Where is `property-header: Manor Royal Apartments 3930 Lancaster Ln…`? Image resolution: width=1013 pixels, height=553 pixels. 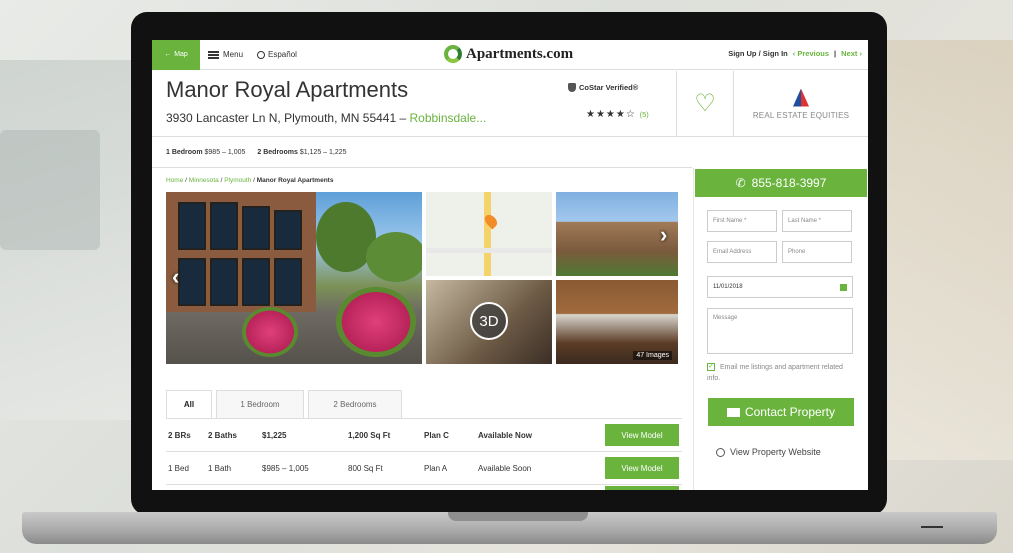
property-header: Manor Royal Apartments 3930 Lancaster Ln… is located at coordinates (510, 104).